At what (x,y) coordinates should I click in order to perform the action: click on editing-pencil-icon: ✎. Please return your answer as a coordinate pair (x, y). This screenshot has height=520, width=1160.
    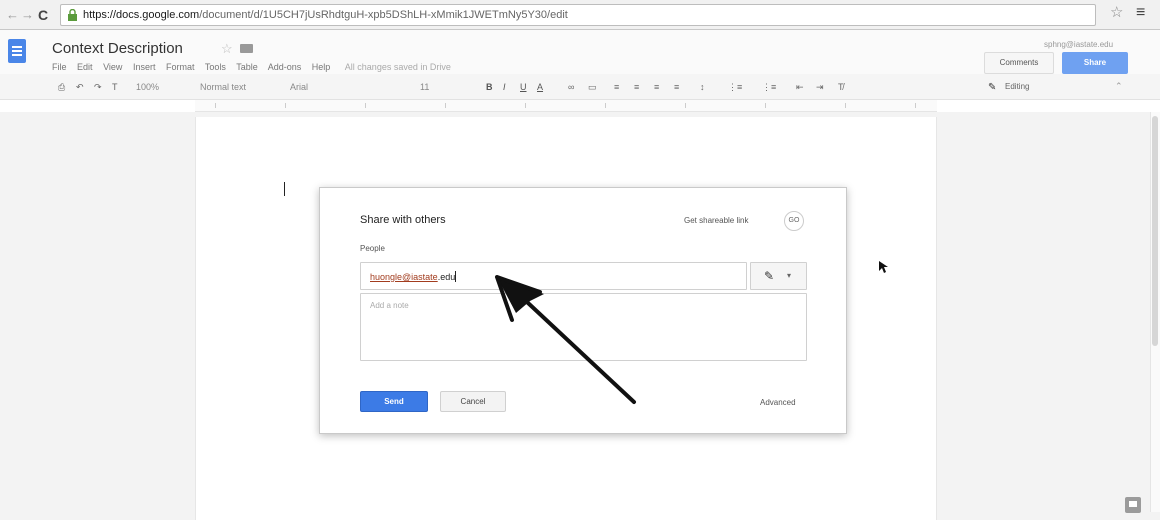
    Looking at the image, I should click on (992, 87).